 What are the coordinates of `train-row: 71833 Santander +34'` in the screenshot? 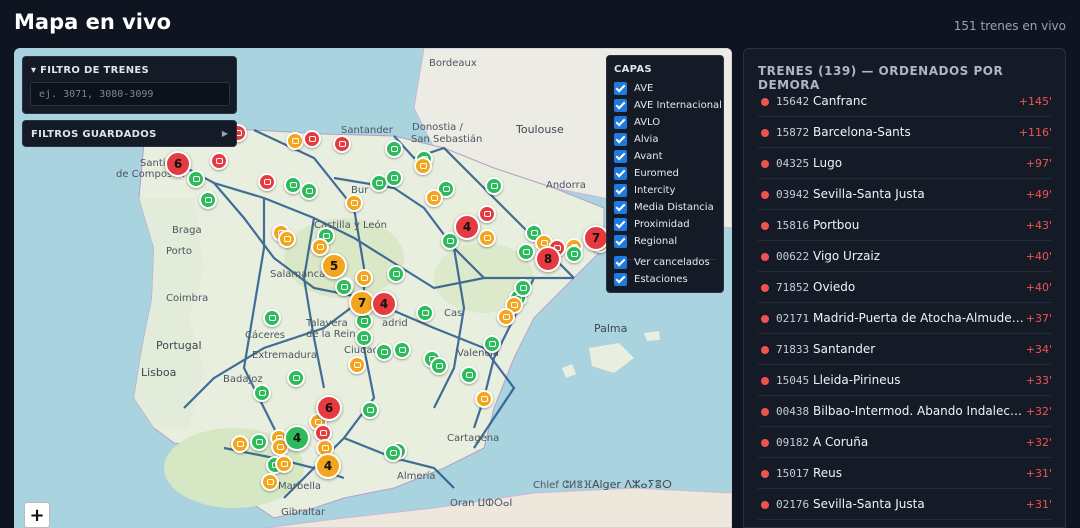 It's located at (905, 349).